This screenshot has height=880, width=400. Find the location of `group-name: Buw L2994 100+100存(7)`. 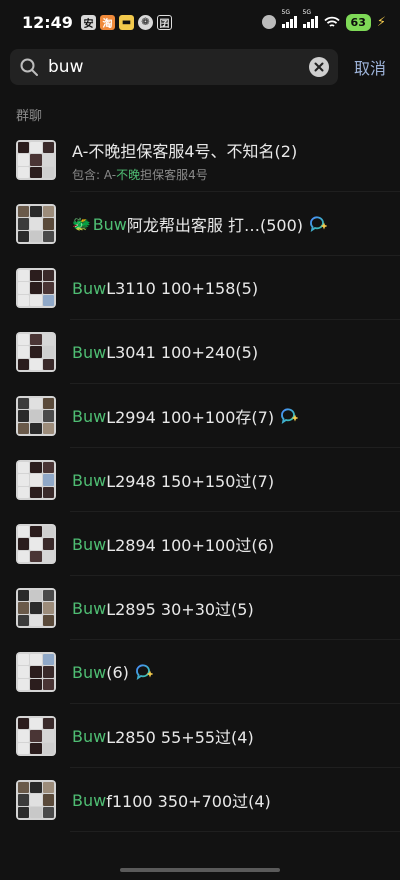

group-name: Buw L2994 100+100存(7) is located at coordinates (185, 416).